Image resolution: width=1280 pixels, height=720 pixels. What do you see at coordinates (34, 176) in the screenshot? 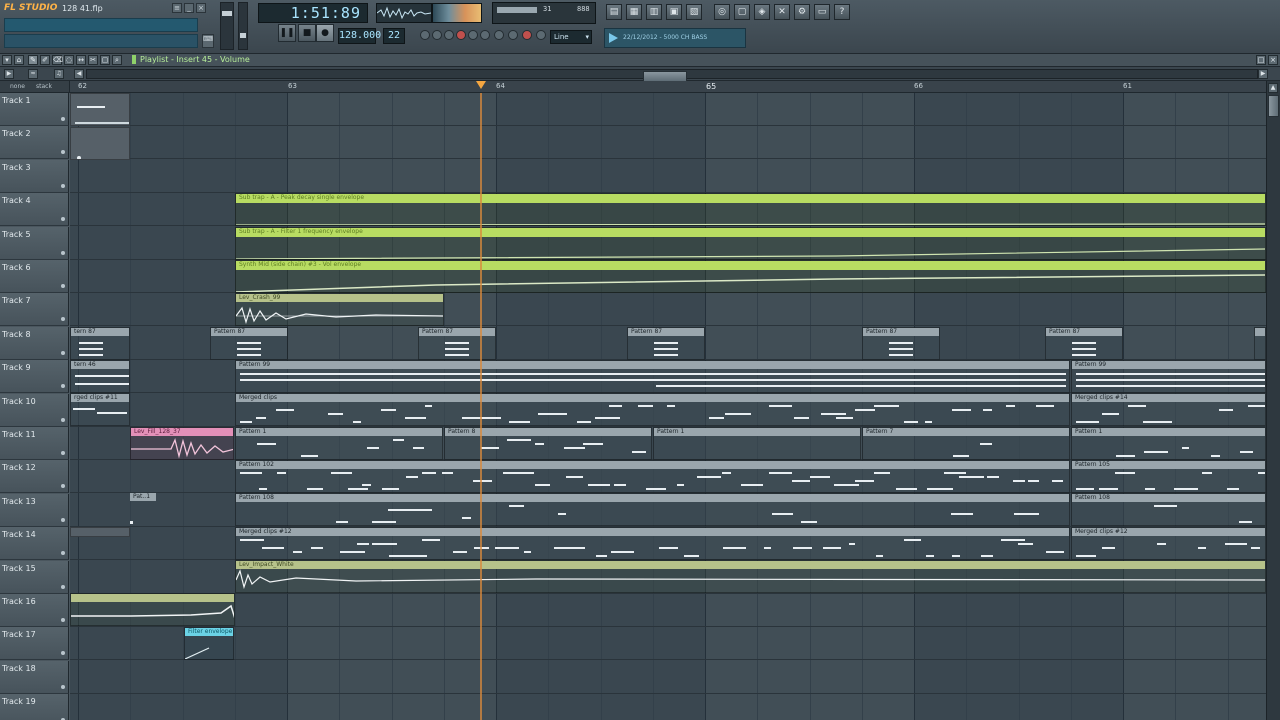
I see `track-header: Track 3` at bounding box center [34, 176].